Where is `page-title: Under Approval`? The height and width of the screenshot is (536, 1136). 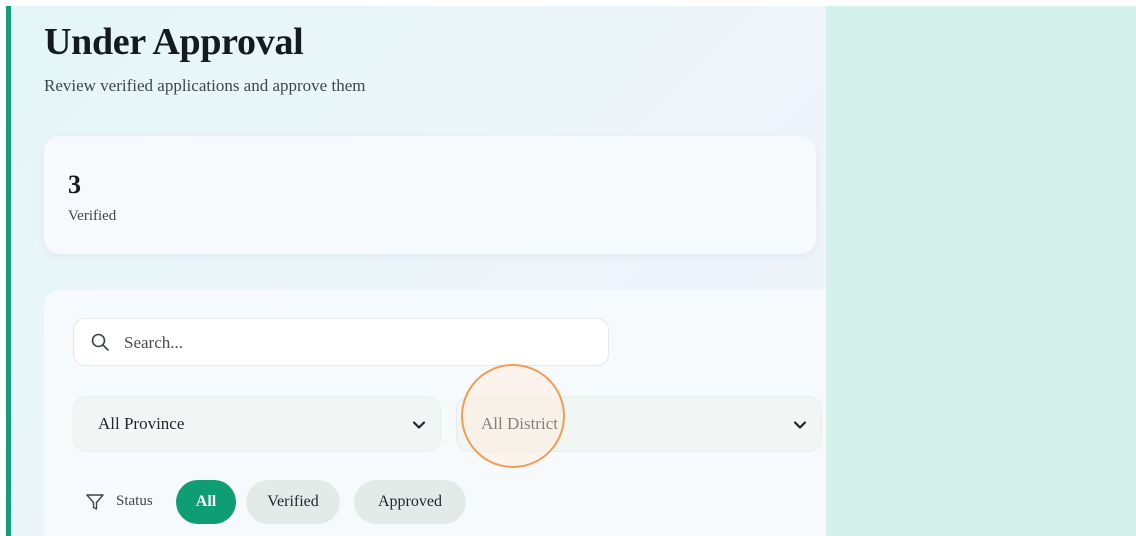
page-title: Under Approval is located at coordinates (174, 42).